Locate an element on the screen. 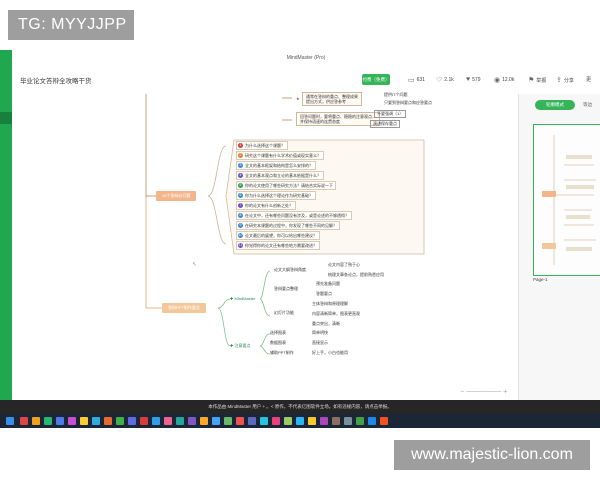  star-icon: ★ is located at coordinates (298, 98).